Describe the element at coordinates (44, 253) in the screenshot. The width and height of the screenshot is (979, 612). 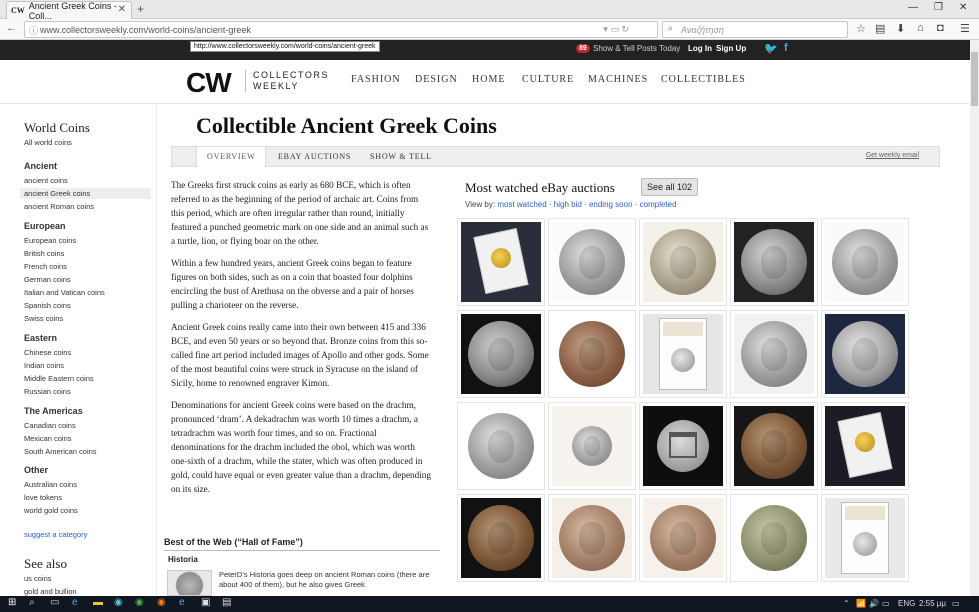
I see `sidebar-link: British coins` at that location.